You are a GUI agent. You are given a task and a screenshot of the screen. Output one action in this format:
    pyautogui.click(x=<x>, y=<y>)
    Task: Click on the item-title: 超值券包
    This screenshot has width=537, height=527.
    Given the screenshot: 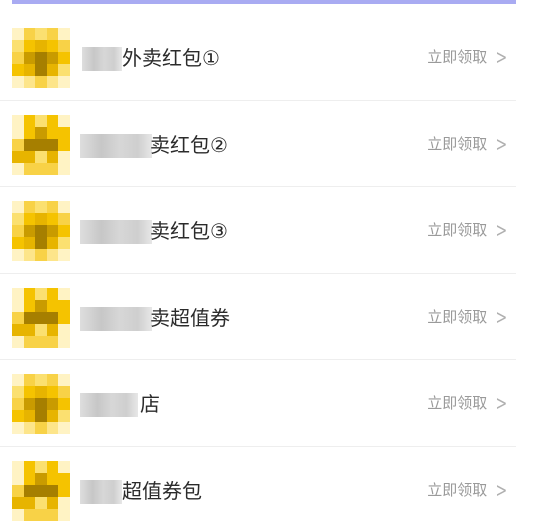 What is the action you would take?
    pyautogui.click(x=162, y=490)
    